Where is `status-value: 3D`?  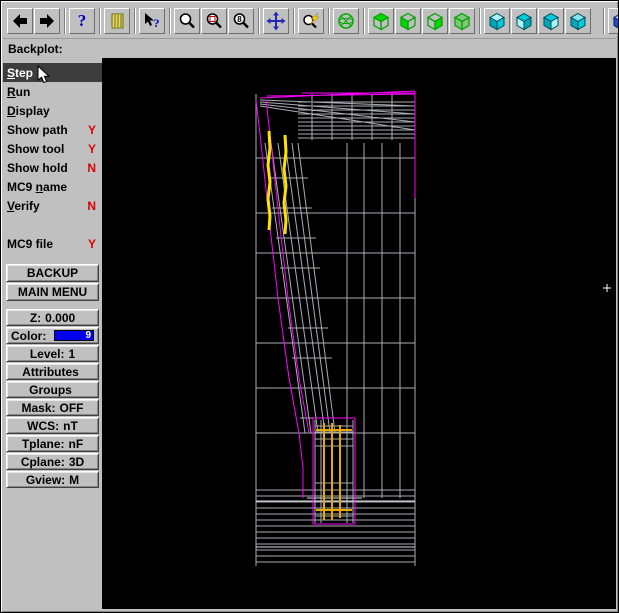
status-value: 3D is located at coordinates (76, 461).